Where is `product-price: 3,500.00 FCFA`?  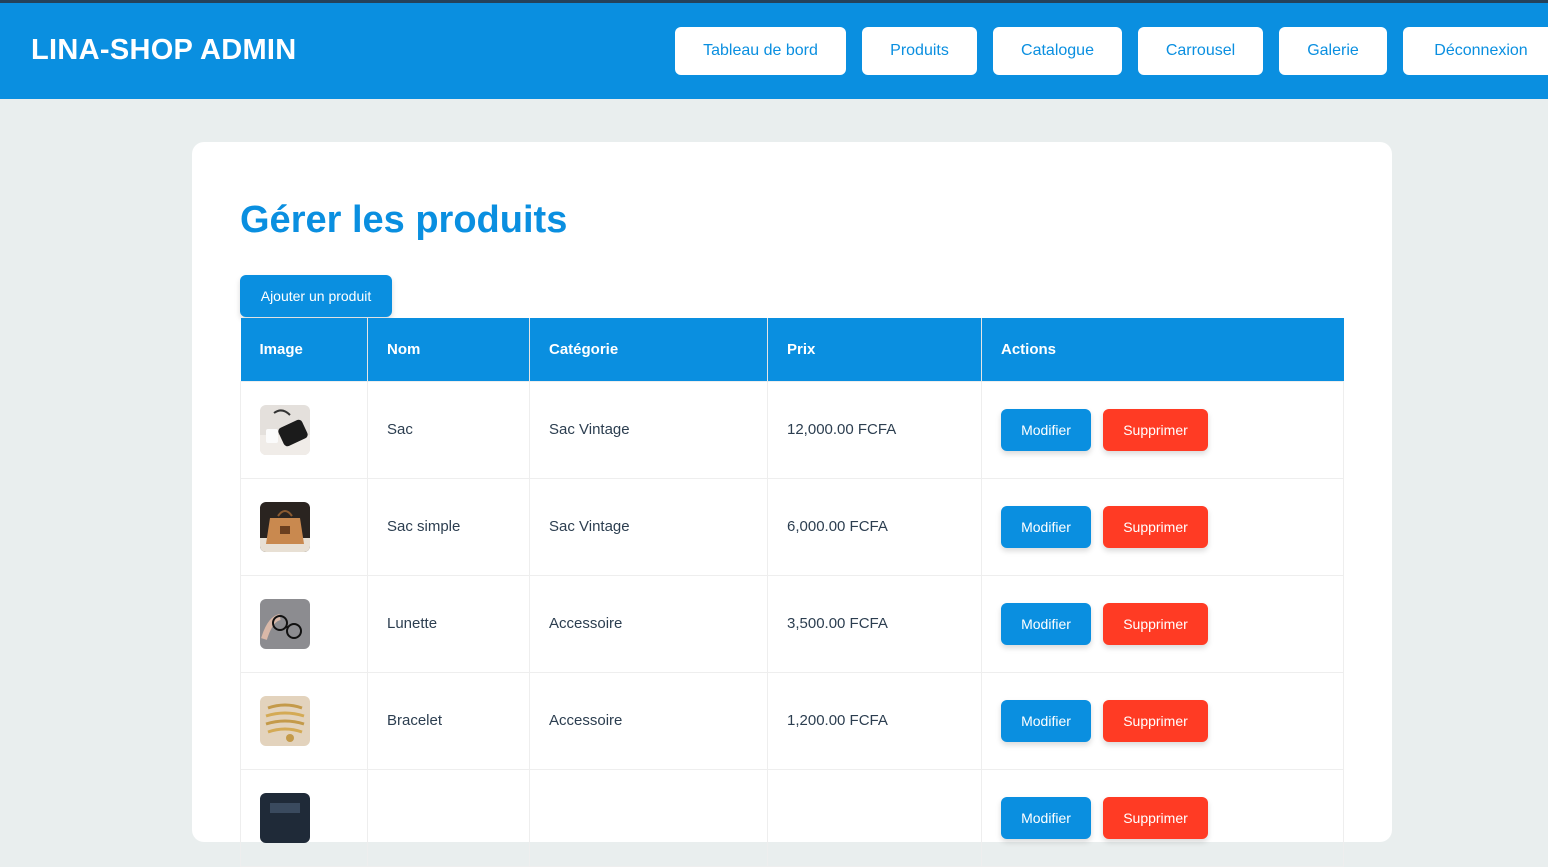 product-price: 3,500.00 FCFA is located at coordinates (874, 623).